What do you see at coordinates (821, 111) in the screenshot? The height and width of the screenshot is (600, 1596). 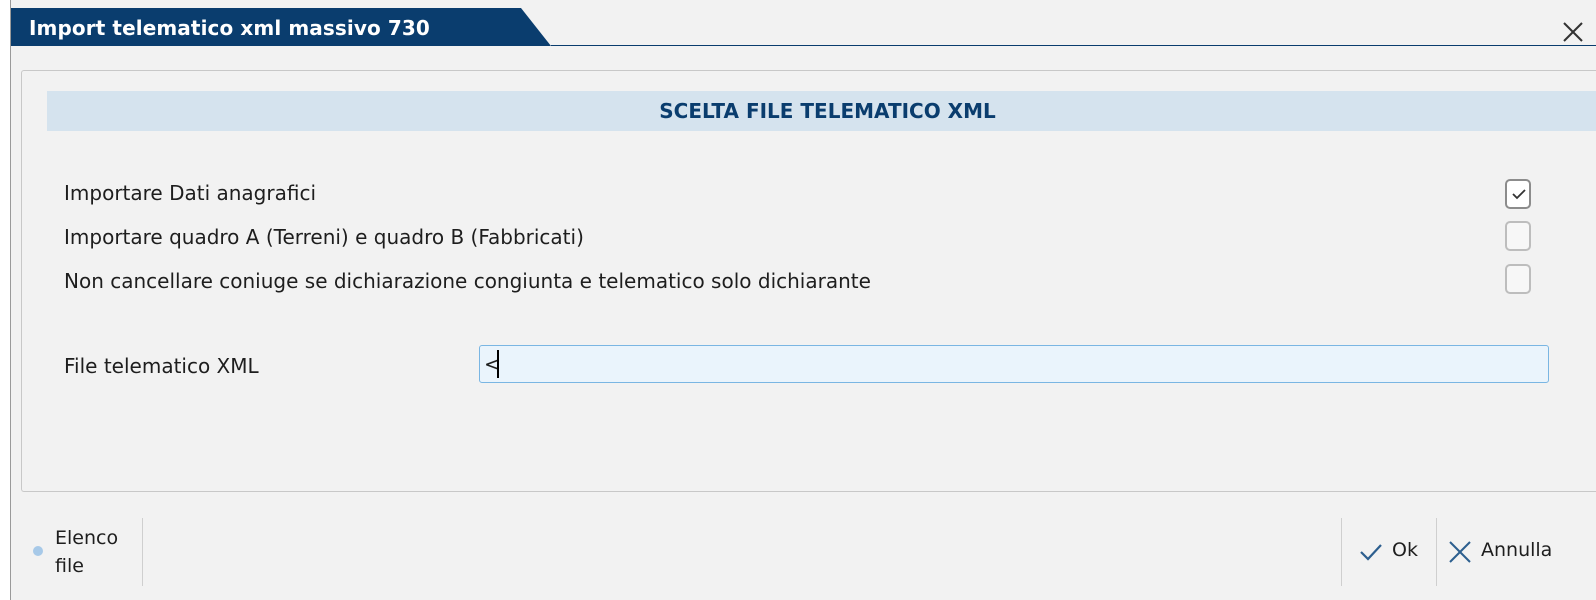 I see `section-header: SCELTA FILE TELEMATICO XML` at bounding box center [821, 111].